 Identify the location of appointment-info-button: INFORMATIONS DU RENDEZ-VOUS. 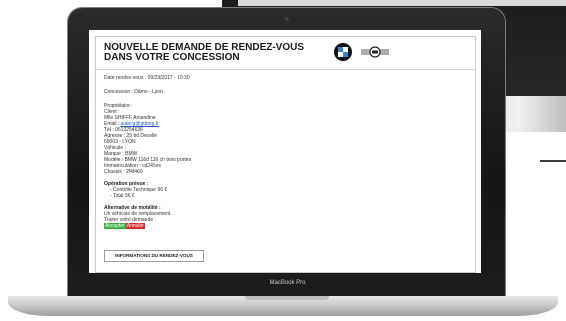
(154, 256).